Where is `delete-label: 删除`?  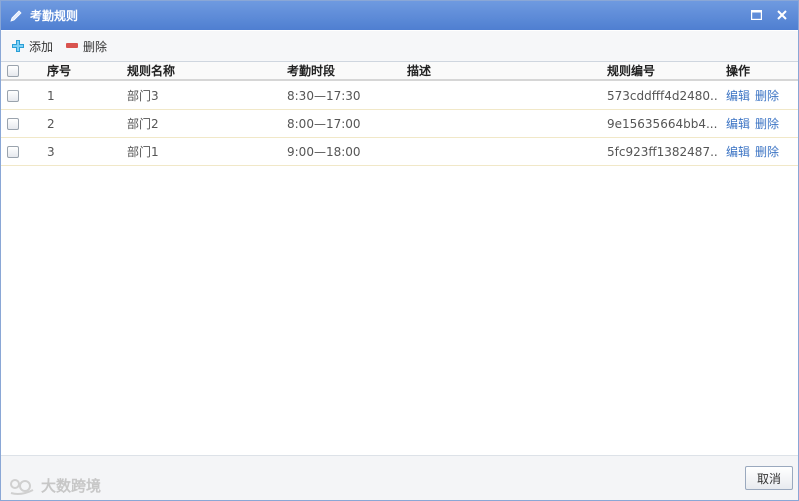 delete-label: 删除 is located at coordinates (95, 46).